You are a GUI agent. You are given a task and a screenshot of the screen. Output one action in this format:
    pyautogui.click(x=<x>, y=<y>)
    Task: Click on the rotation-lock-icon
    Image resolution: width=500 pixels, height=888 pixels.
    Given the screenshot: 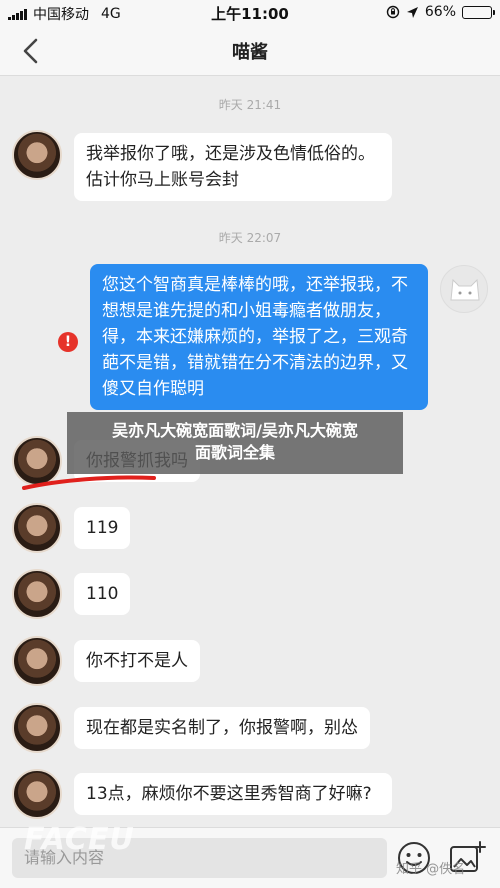 What is the action you would take?
    pyautogui.click(x=393, y=12)
    